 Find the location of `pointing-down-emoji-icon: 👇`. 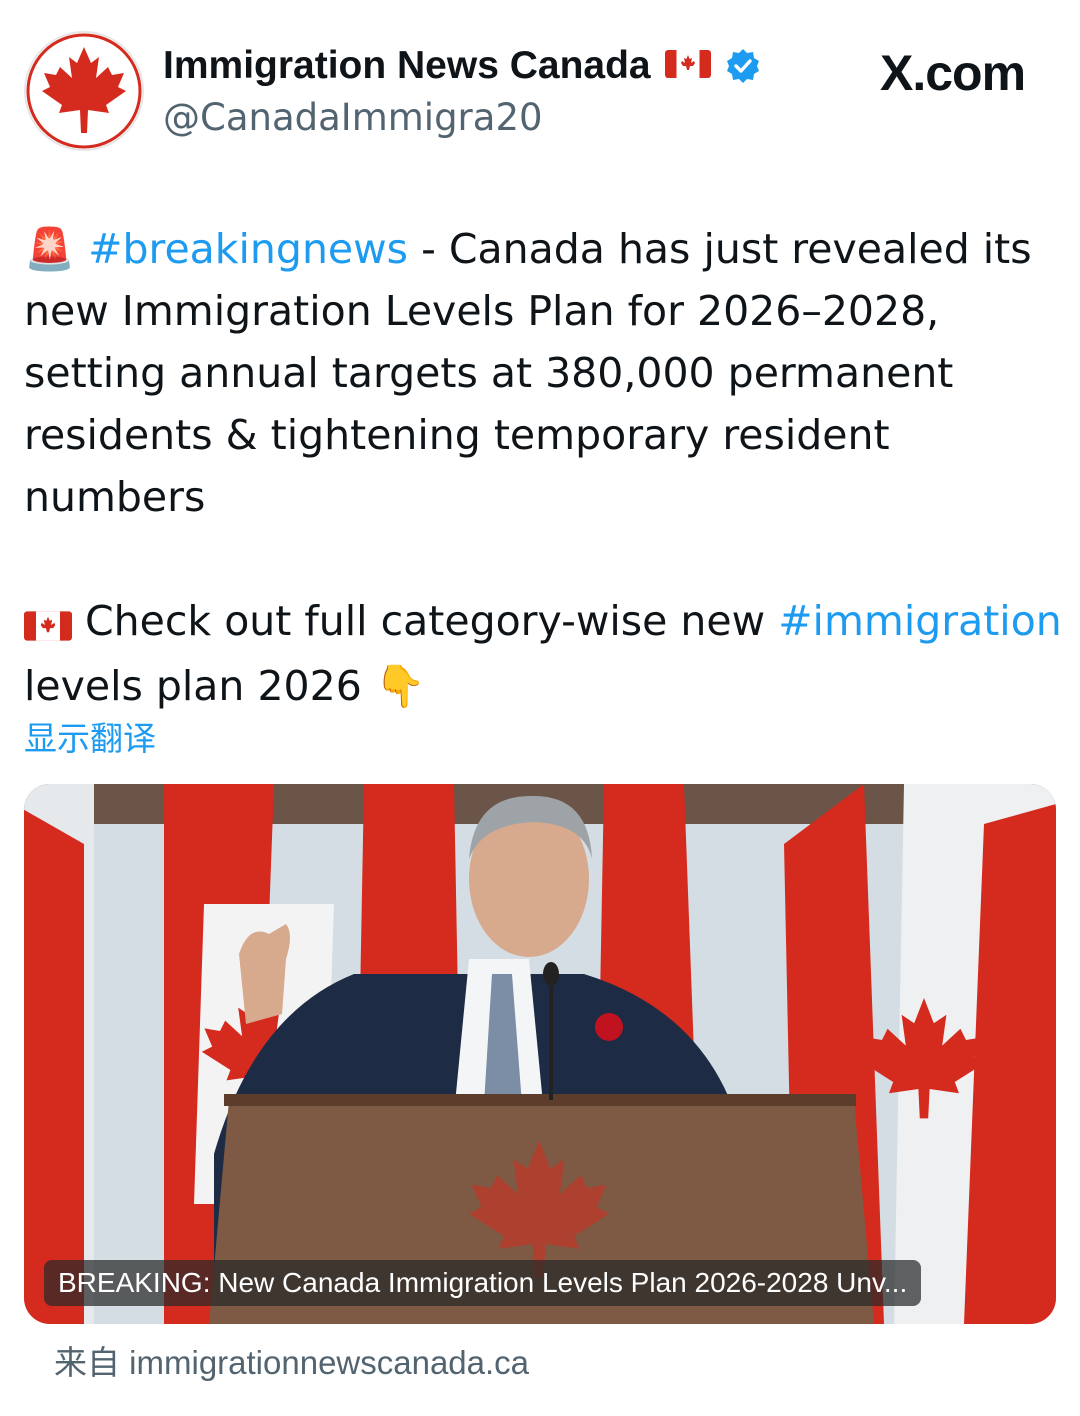

pointing-down-emoji-icon: 👇 is located at coordinates (400, 686).